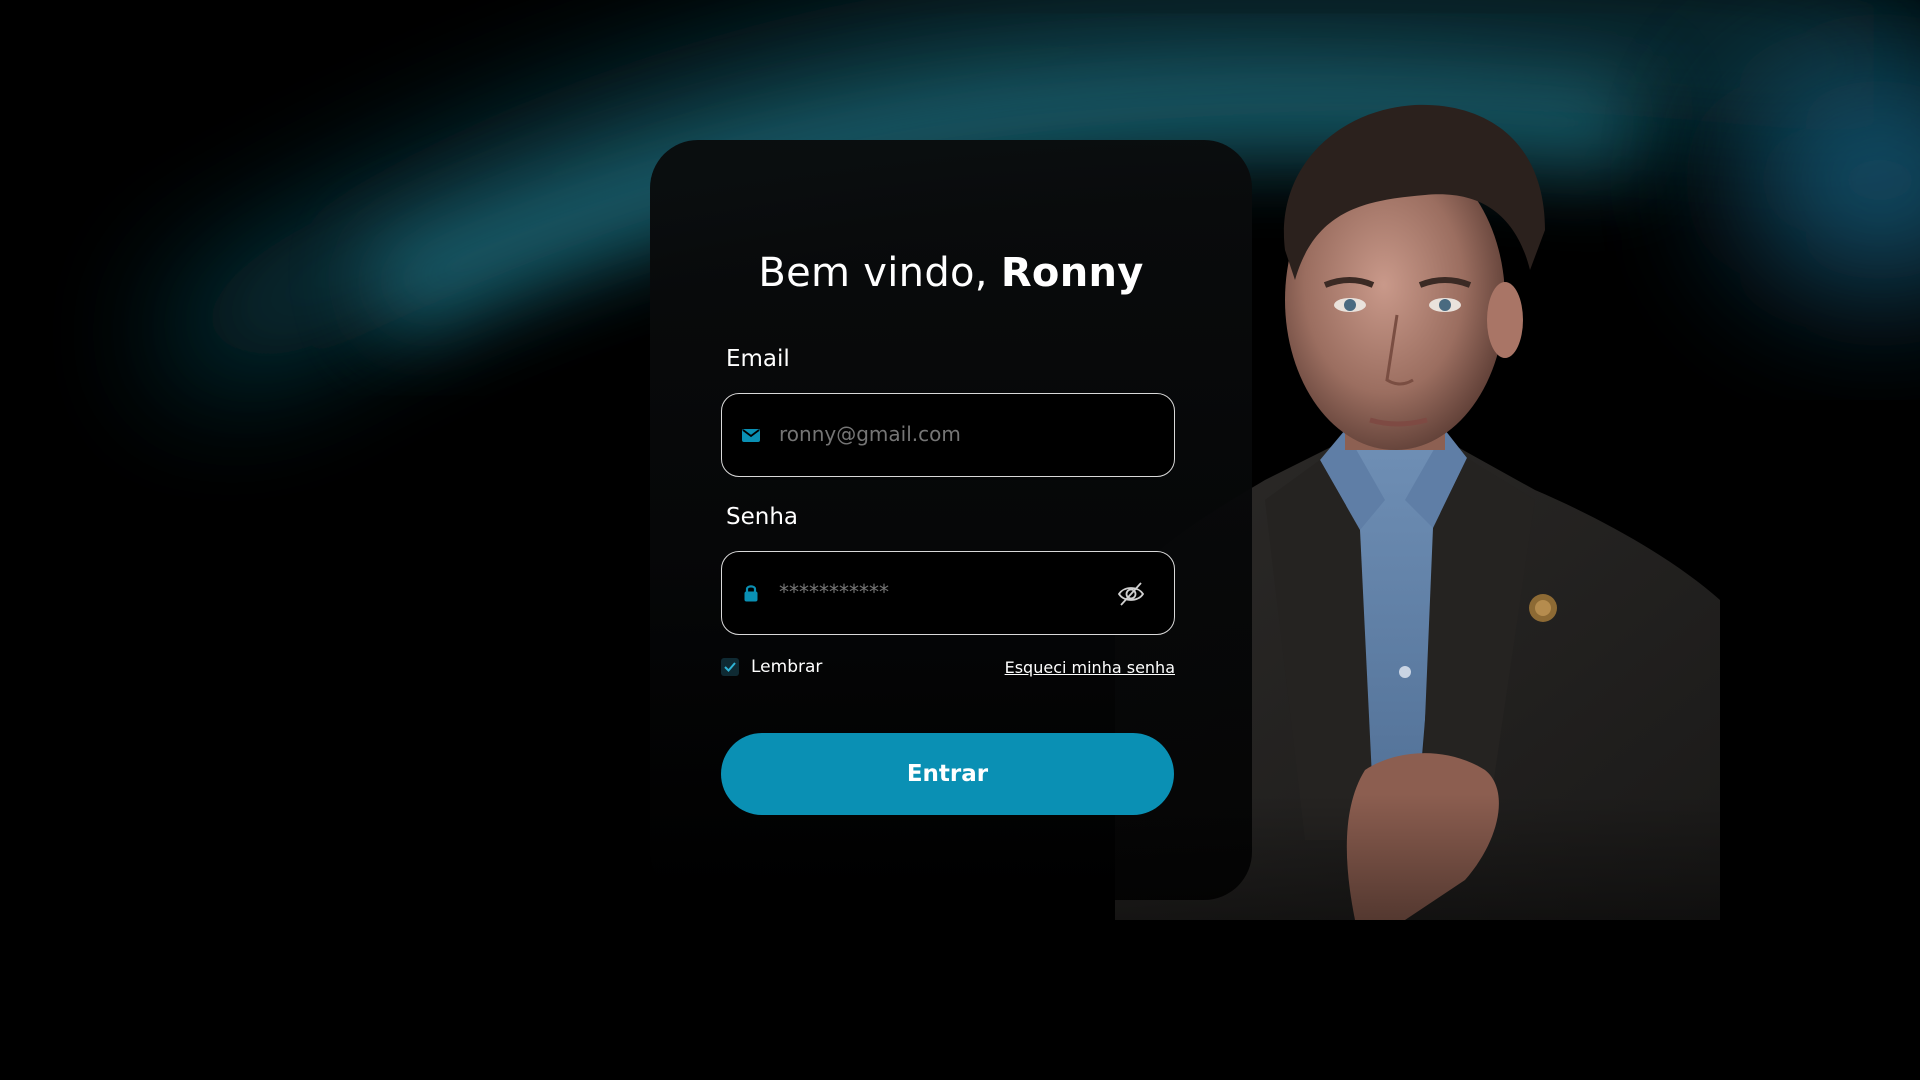 Image resolution: width=1920 pixels, height=1080 pixels. I want to click on password-field, so click(948, 593).